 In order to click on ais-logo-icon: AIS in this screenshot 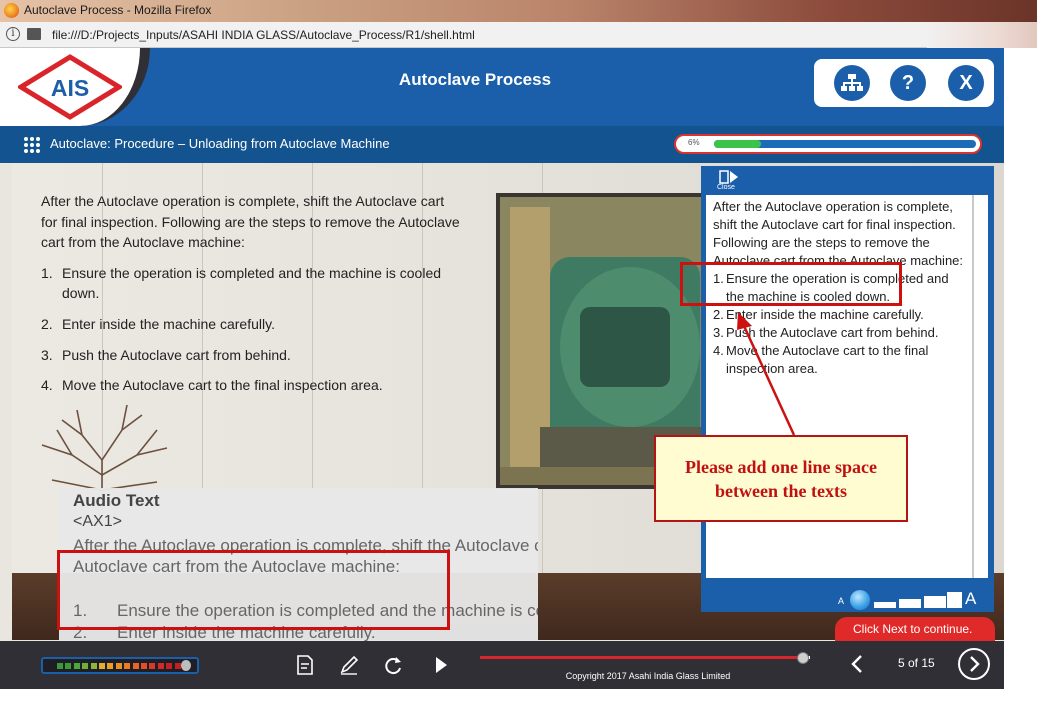, I will do `click(70, 87)`.